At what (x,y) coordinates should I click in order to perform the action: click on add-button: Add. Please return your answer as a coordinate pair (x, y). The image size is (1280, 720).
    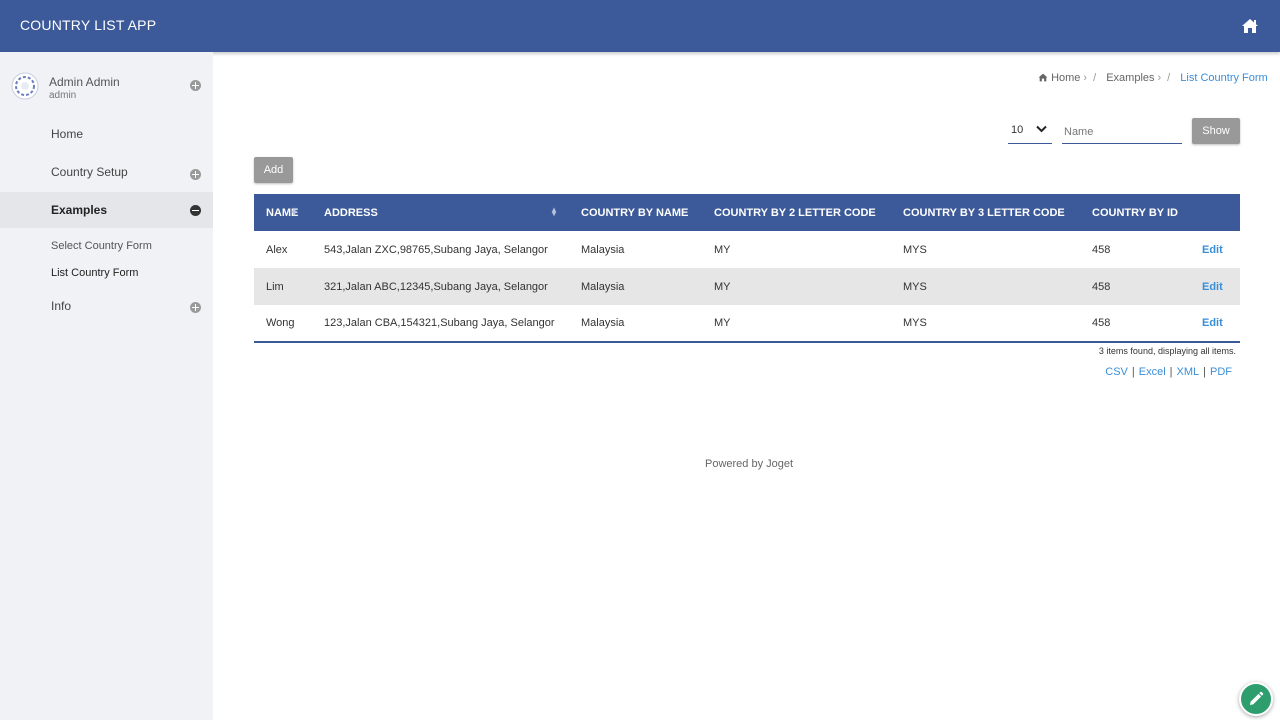
    Looking at the image, I should click on (273, 170).